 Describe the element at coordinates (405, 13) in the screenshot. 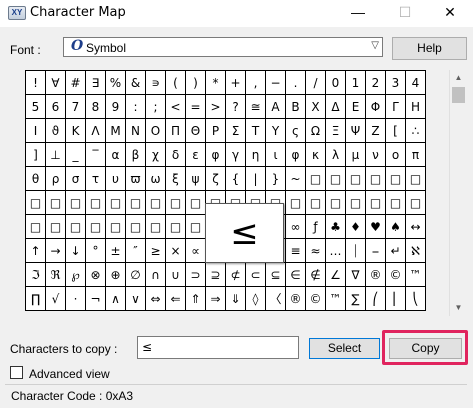

I see `maximize-button: ☐` at that location.